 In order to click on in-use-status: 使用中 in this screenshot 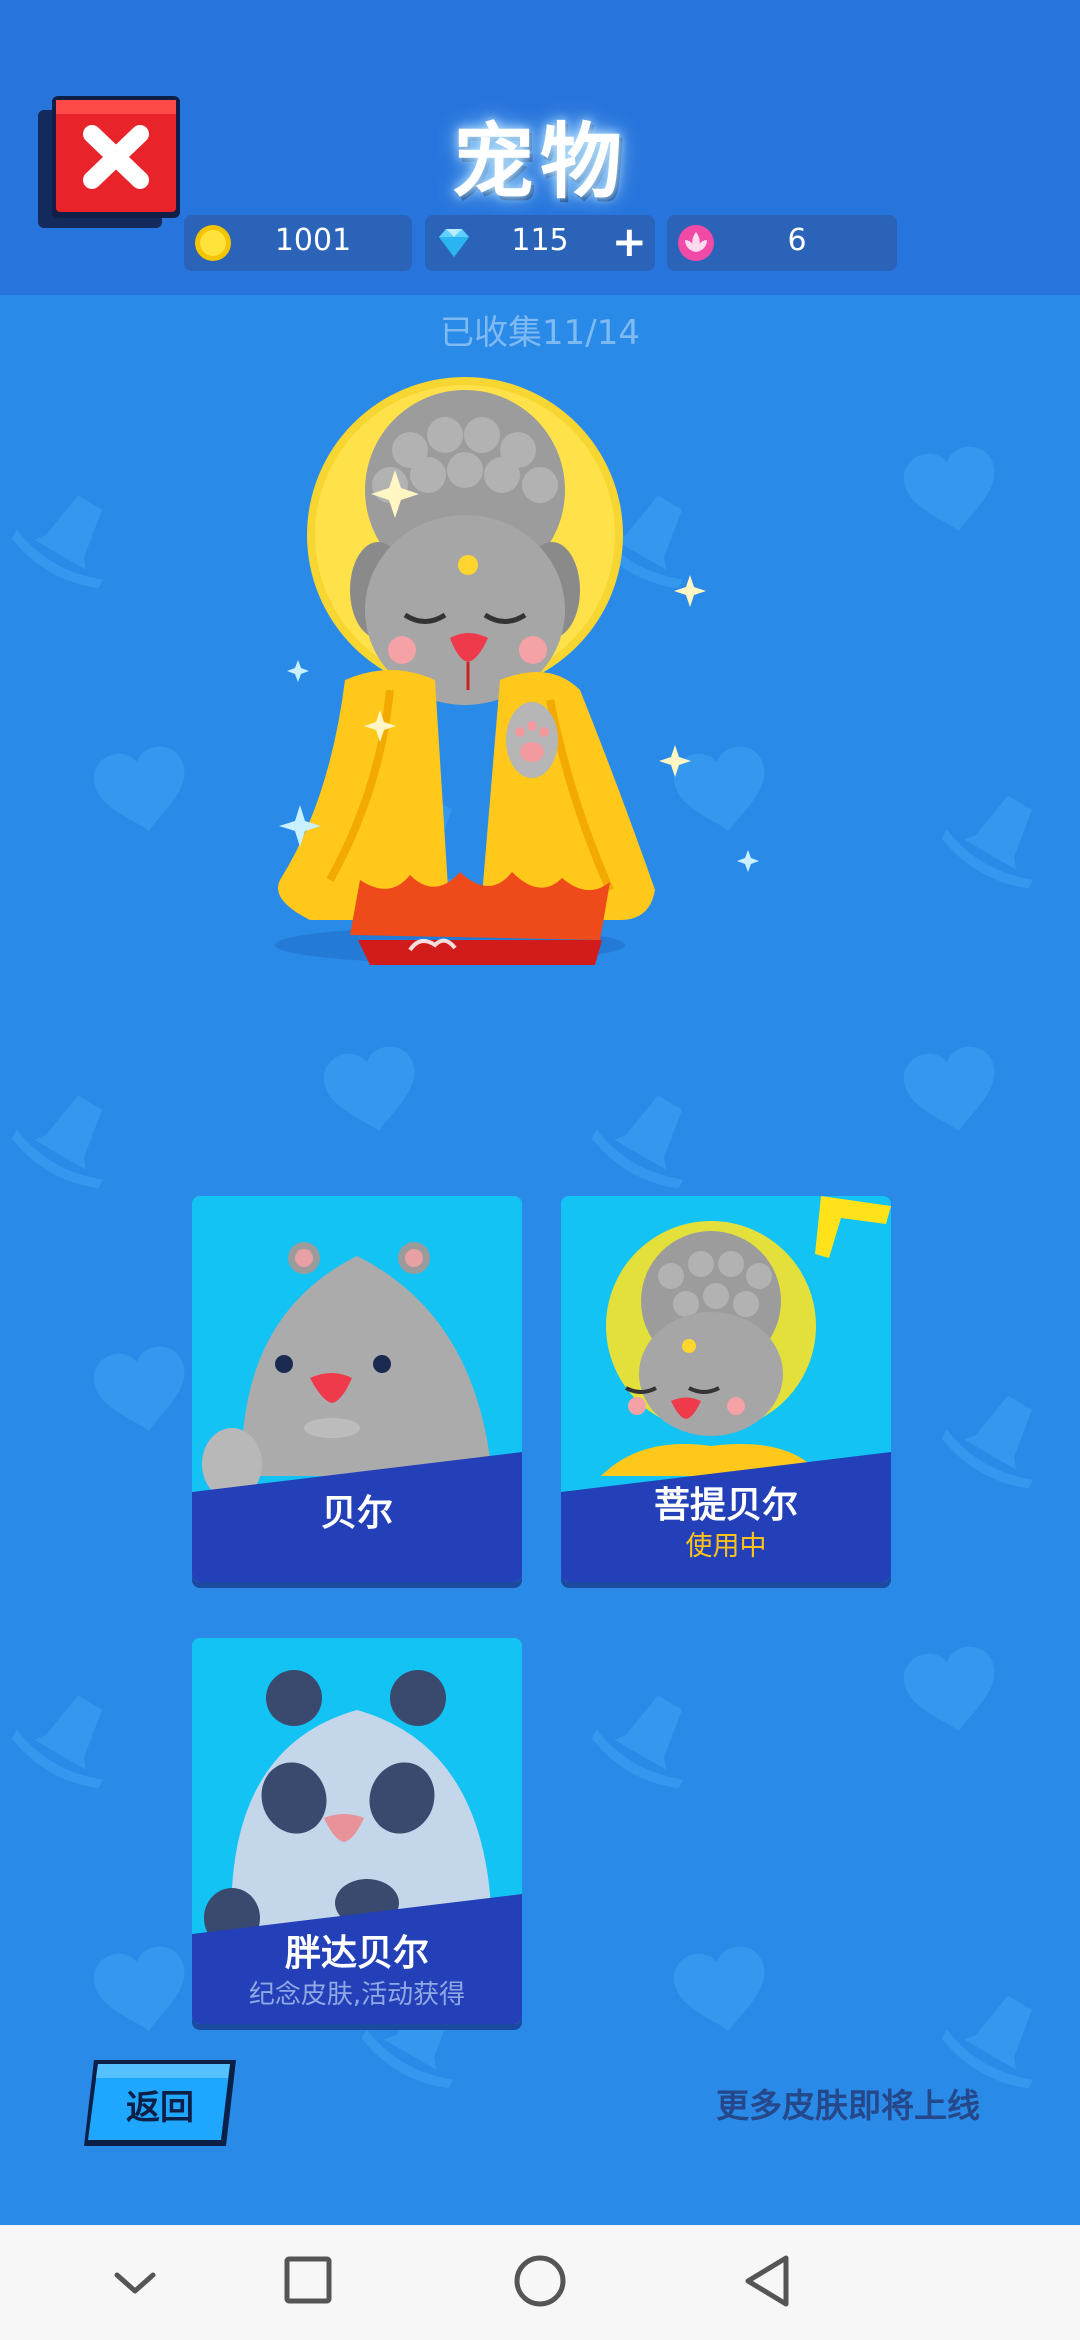, I will do `click(726, 1546)`.